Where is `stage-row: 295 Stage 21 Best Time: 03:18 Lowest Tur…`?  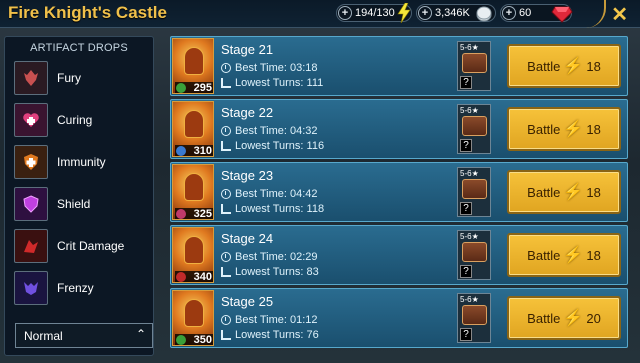
stage-row: 295 Stage 21 Best Time: 03:18 Lowest Tur… is located at coordinates (399, 66).